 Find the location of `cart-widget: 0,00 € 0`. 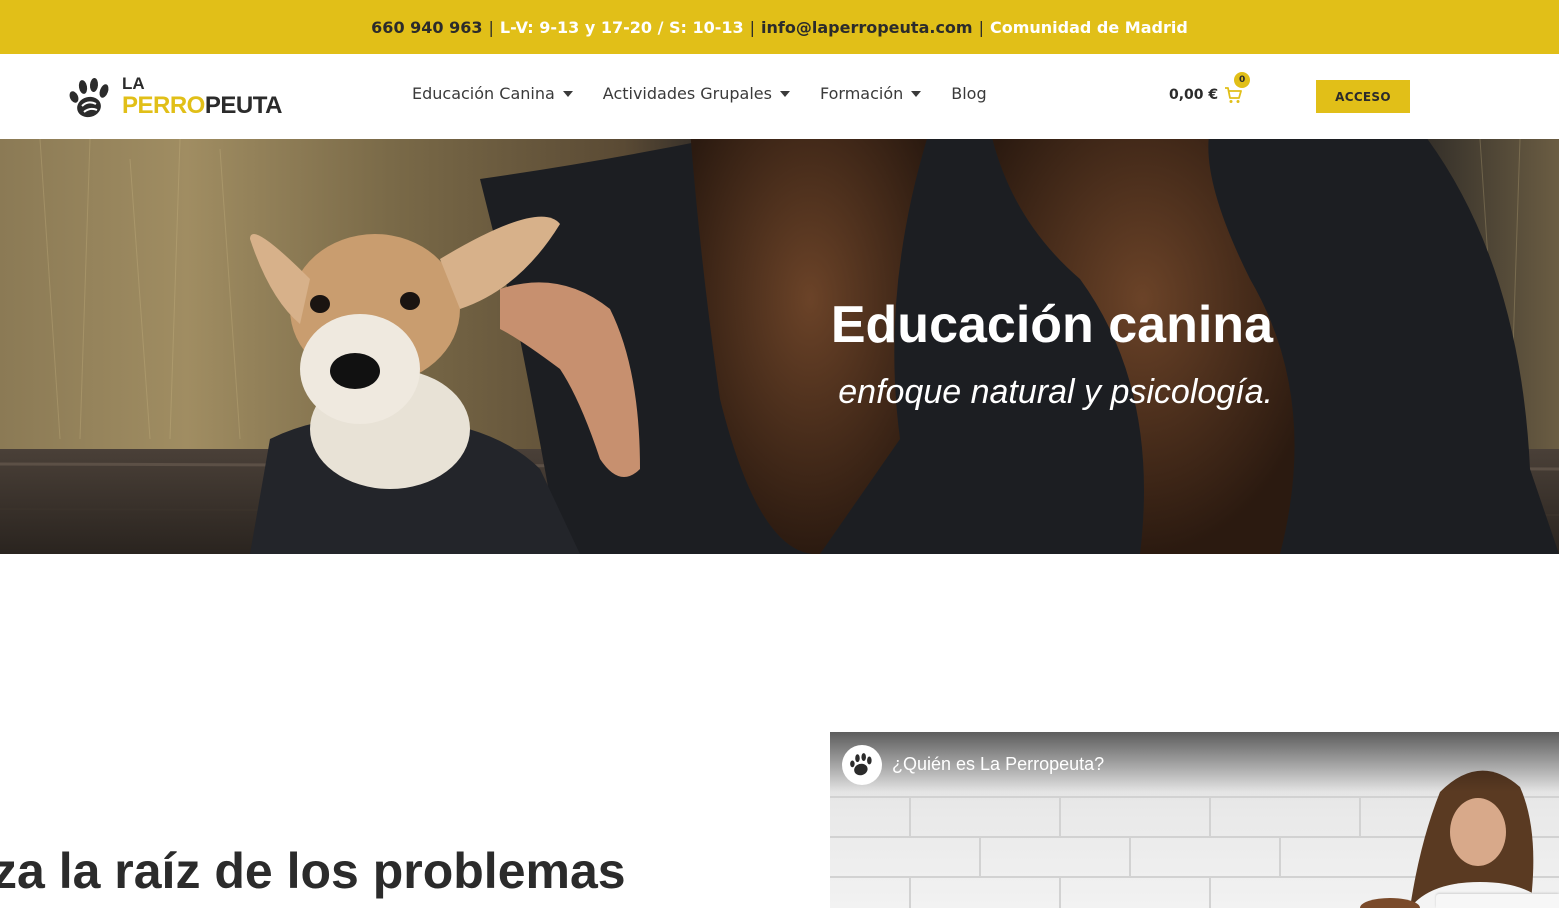

cart-widget: 0,00 € 0 is located at coordinates (1210, 88).